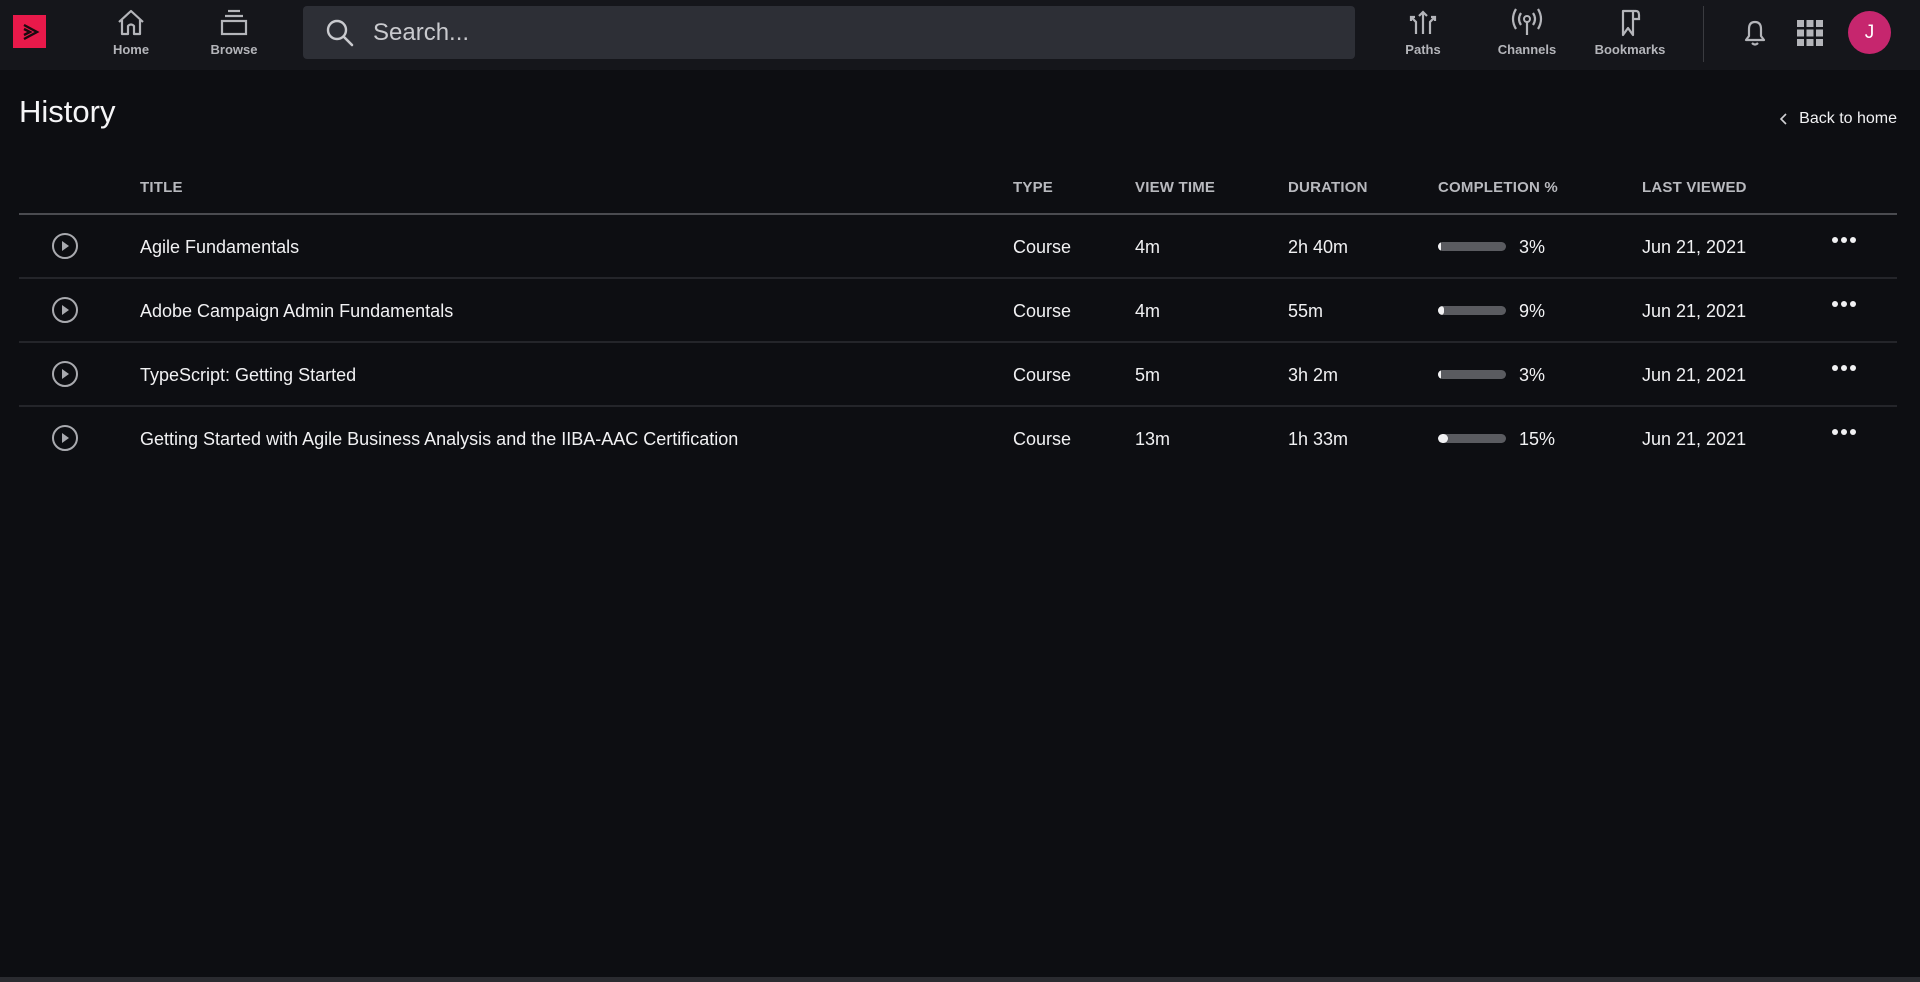 The width and height of the screenshot is (1920, 982). I want to click on row-duration: 3h 2m, so click(1313, 375).